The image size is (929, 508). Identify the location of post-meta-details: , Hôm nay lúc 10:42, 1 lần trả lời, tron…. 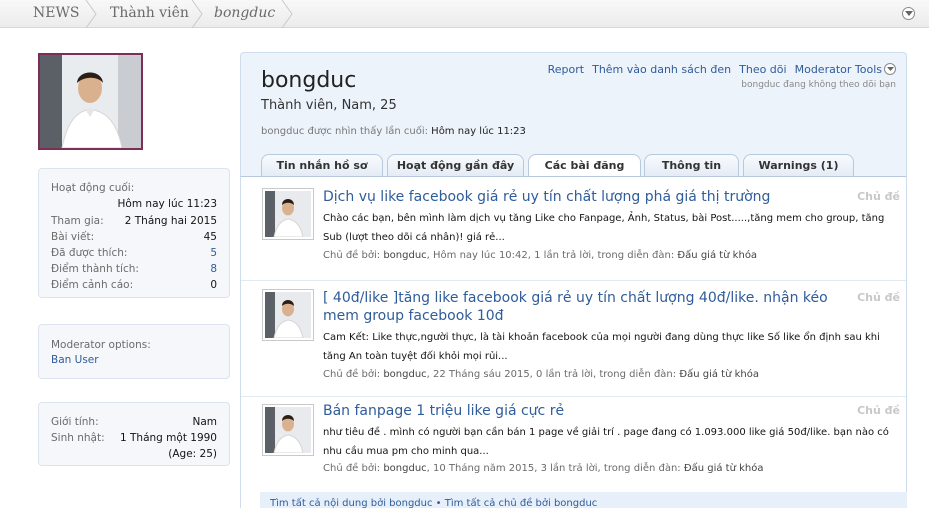
(550, 255).